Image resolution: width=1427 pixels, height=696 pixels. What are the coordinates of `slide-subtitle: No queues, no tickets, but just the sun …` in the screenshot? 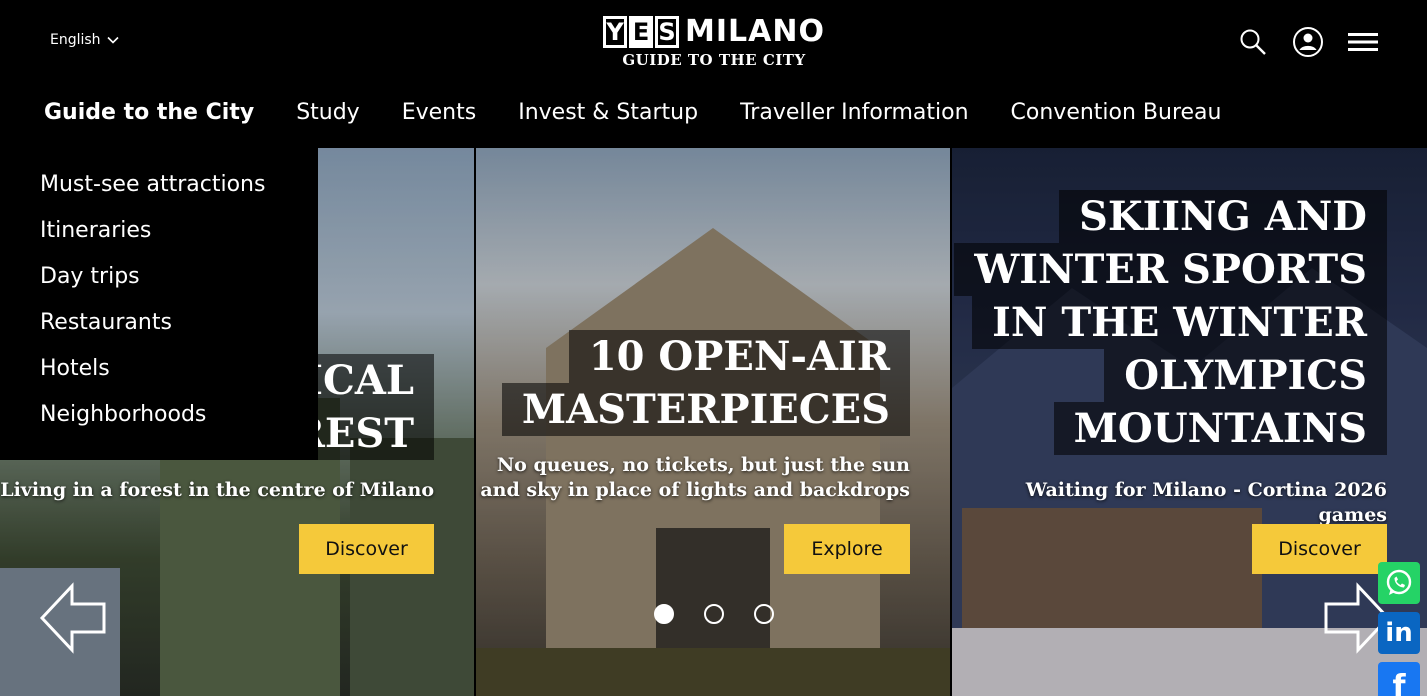 It's located at (695, 478).